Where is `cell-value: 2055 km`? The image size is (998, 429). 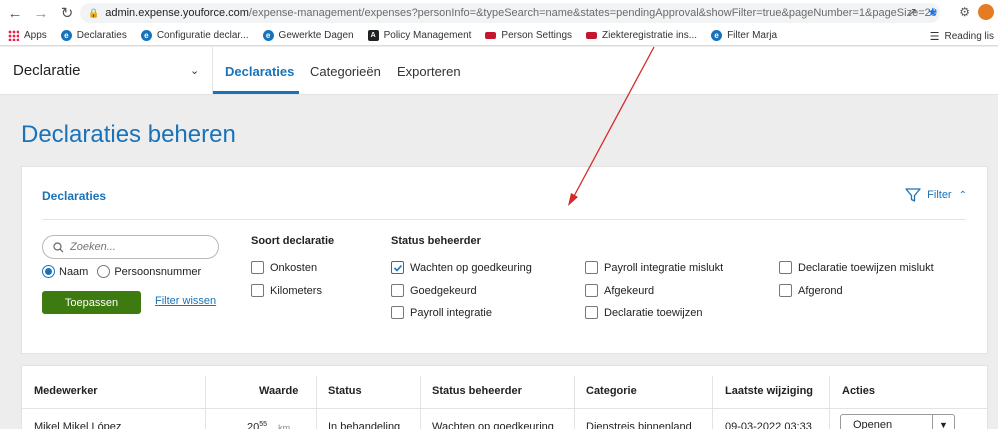
cell-value: 2055 km is located at coordinates (268, 425).